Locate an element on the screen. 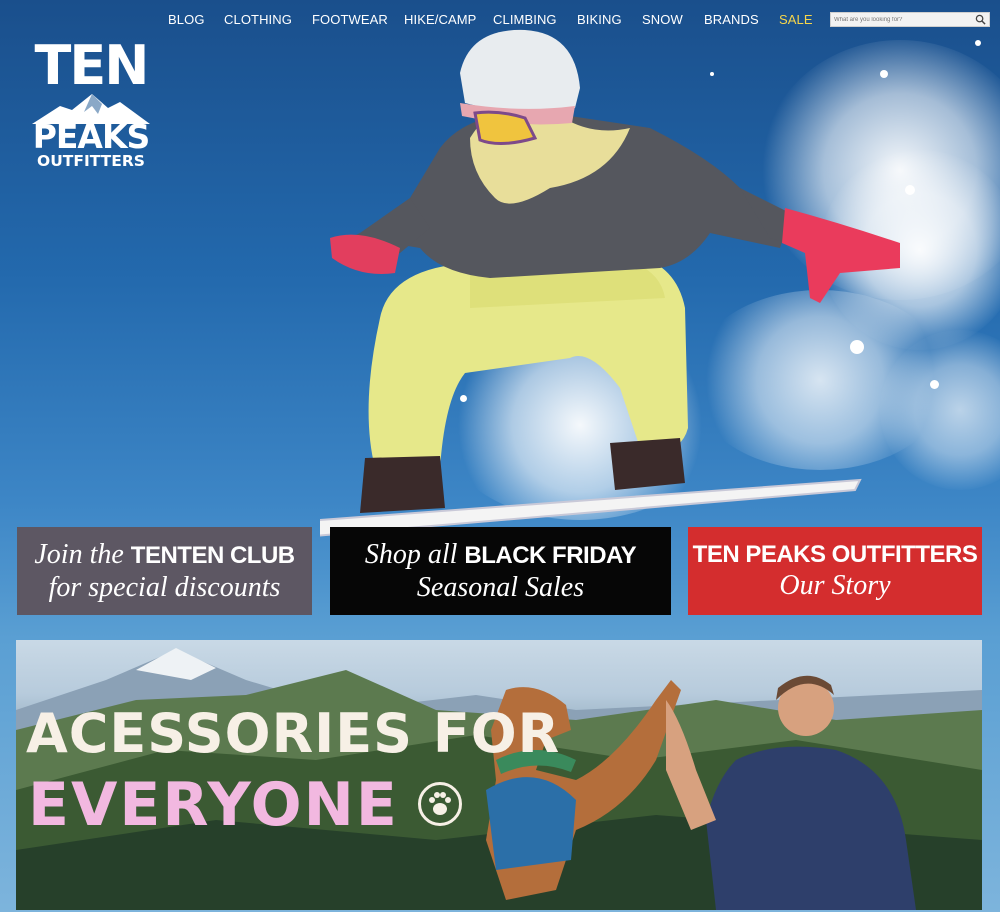 The width and height of the screenshot is (1000, 912). club-line2: for special discounts is located at coordinates (164, 587).